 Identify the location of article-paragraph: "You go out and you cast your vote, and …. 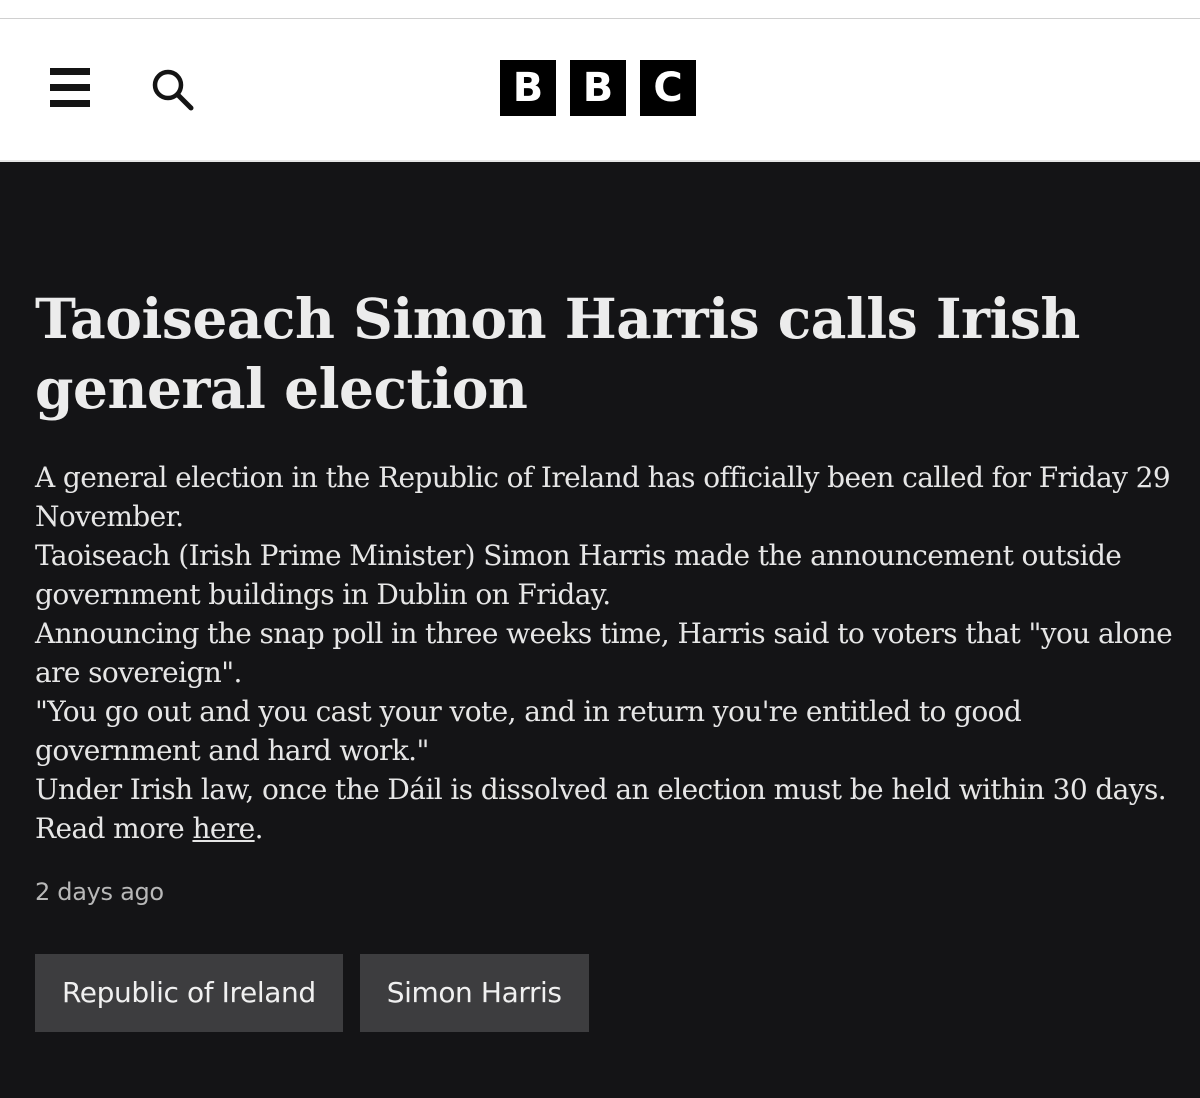
(528, 731).